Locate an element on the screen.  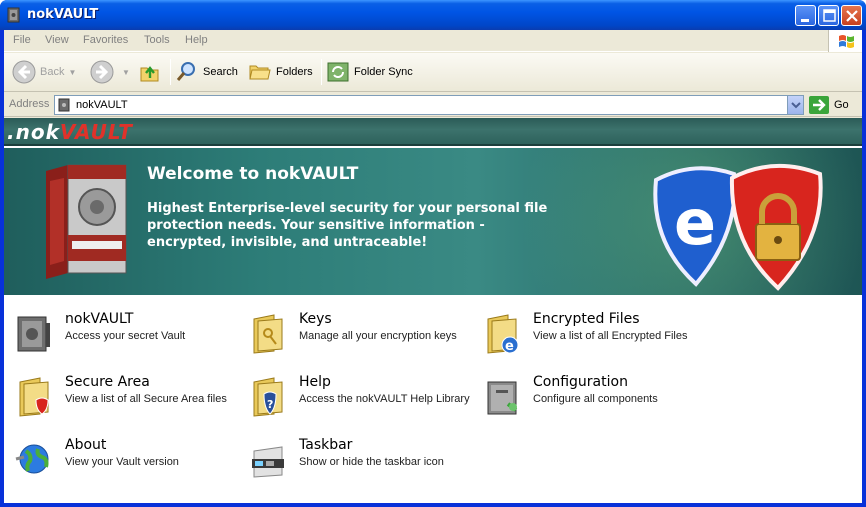
forward-arrow-icon is located at coordinates (102, 72).